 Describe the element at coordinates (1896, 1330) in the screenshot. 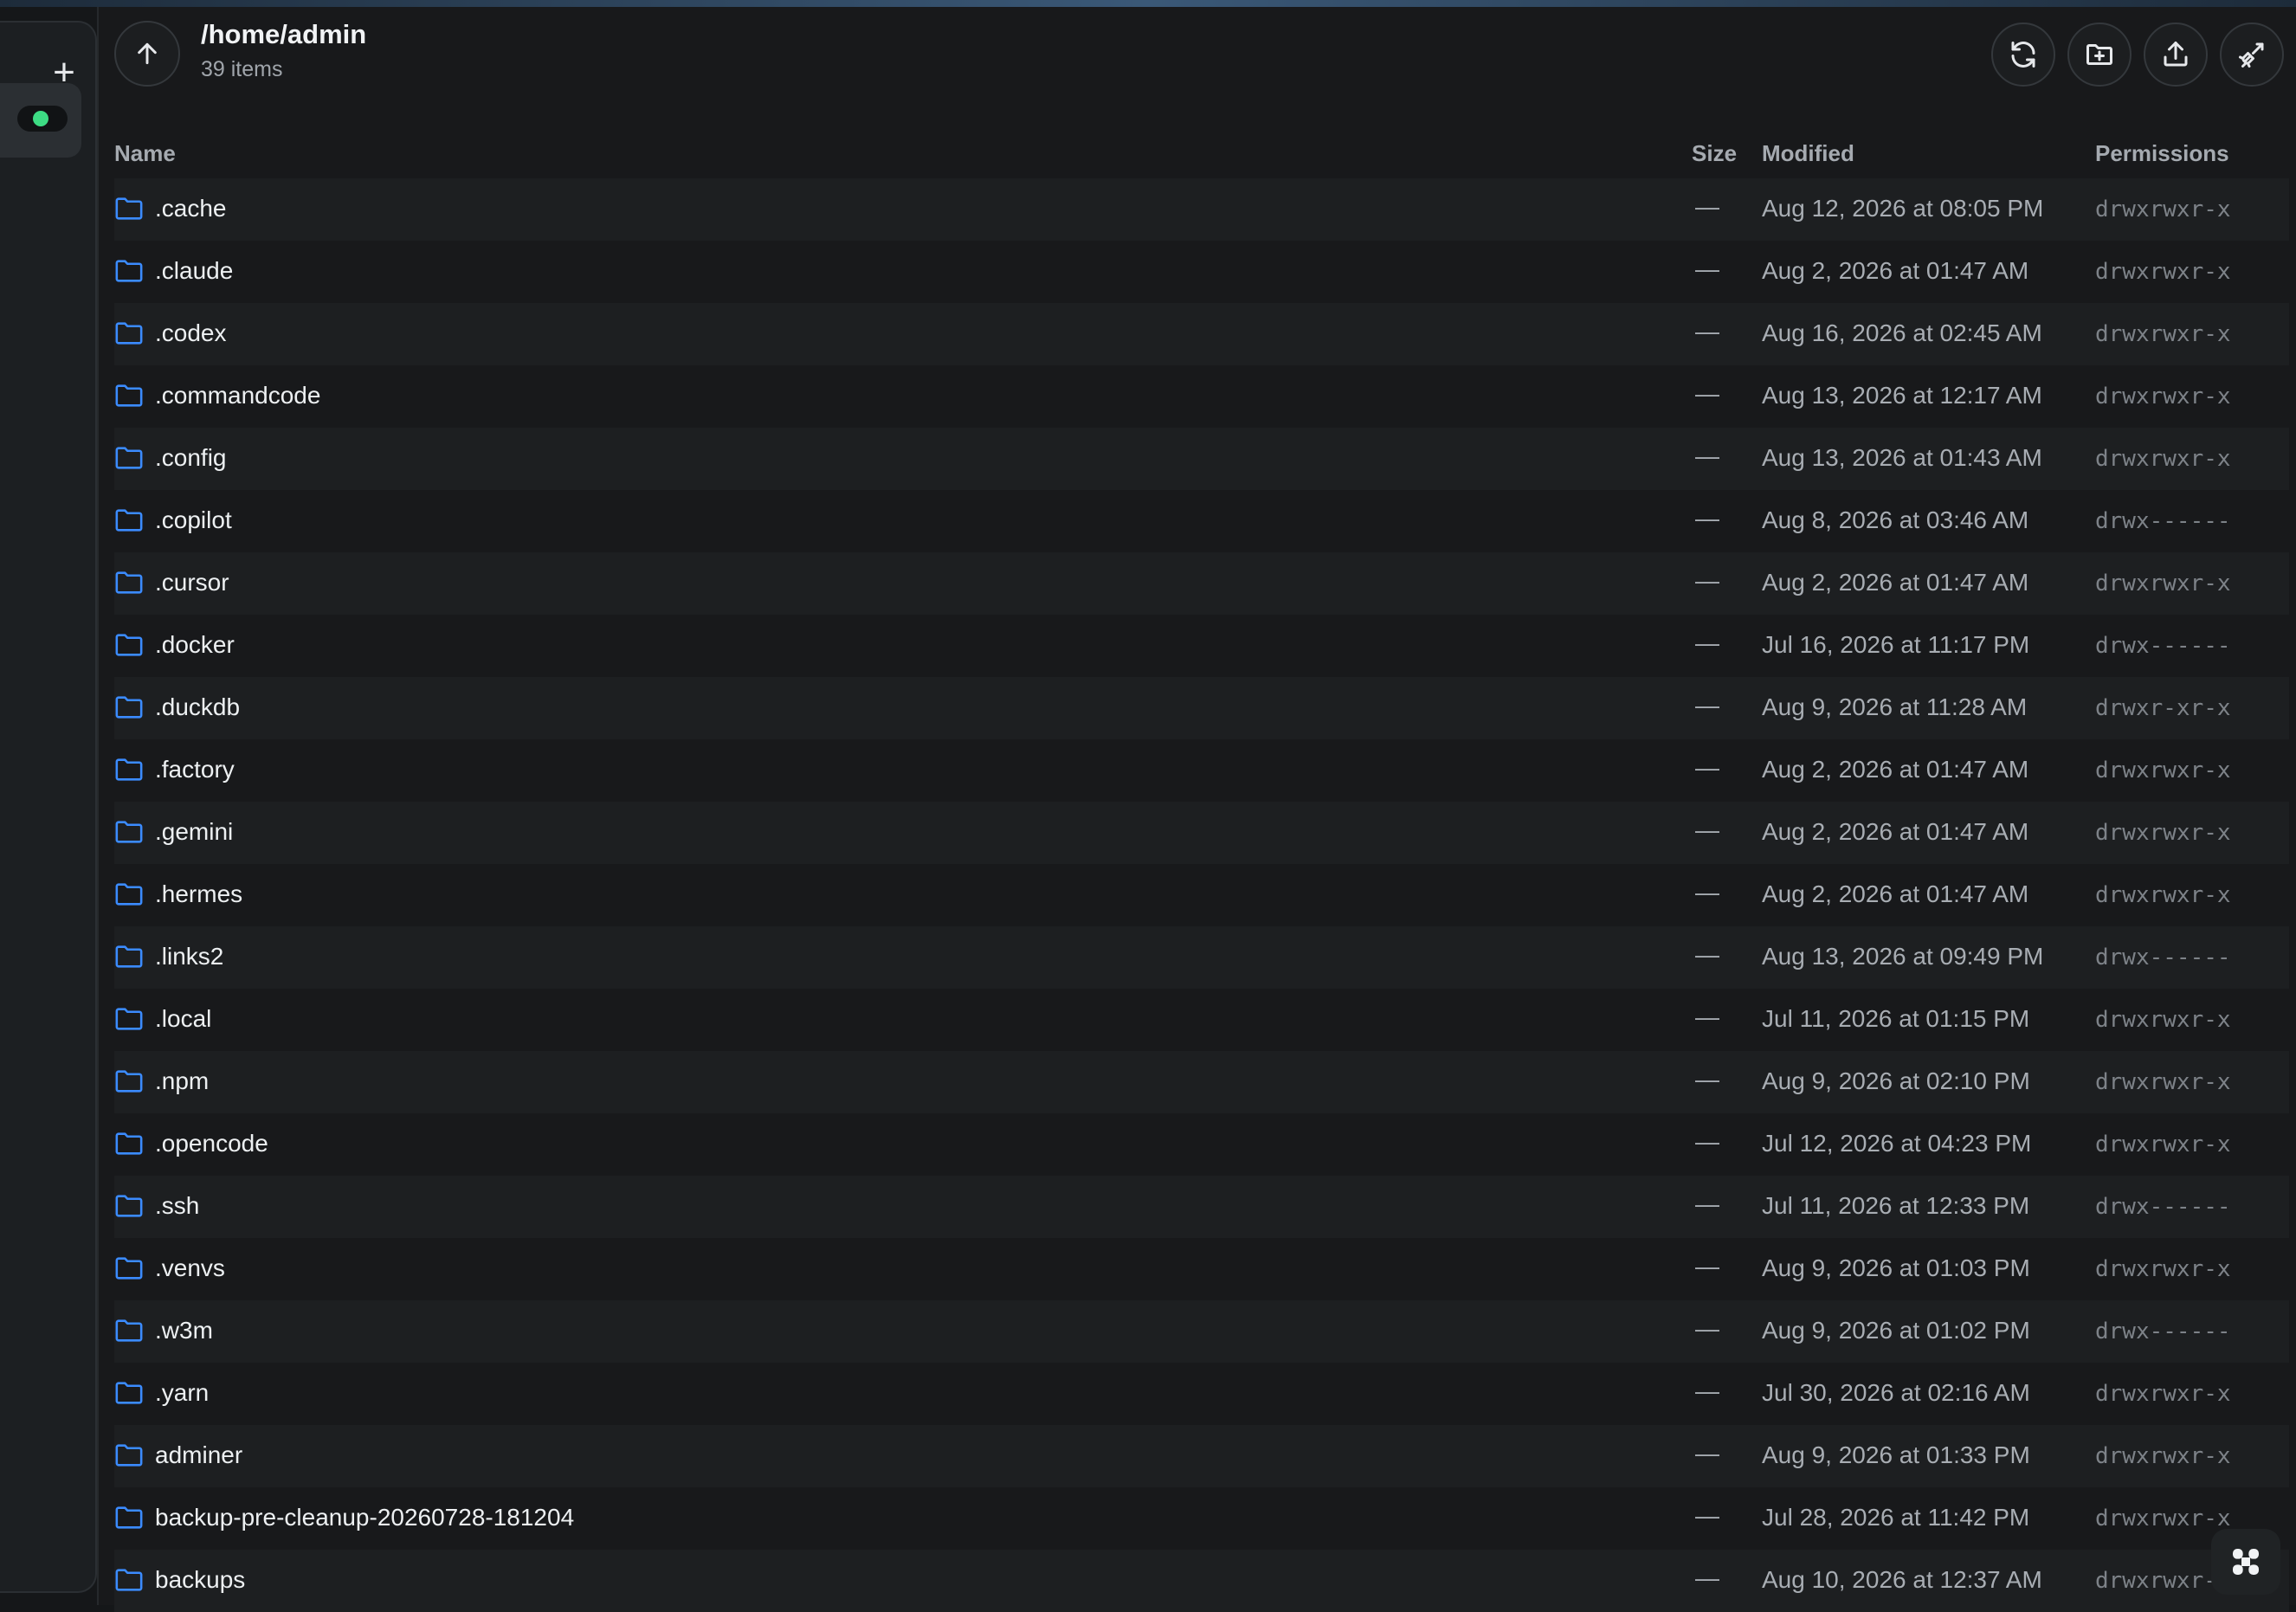

I see `file-modified: Aug 9, 2026 at 01:02 PM` at that location.